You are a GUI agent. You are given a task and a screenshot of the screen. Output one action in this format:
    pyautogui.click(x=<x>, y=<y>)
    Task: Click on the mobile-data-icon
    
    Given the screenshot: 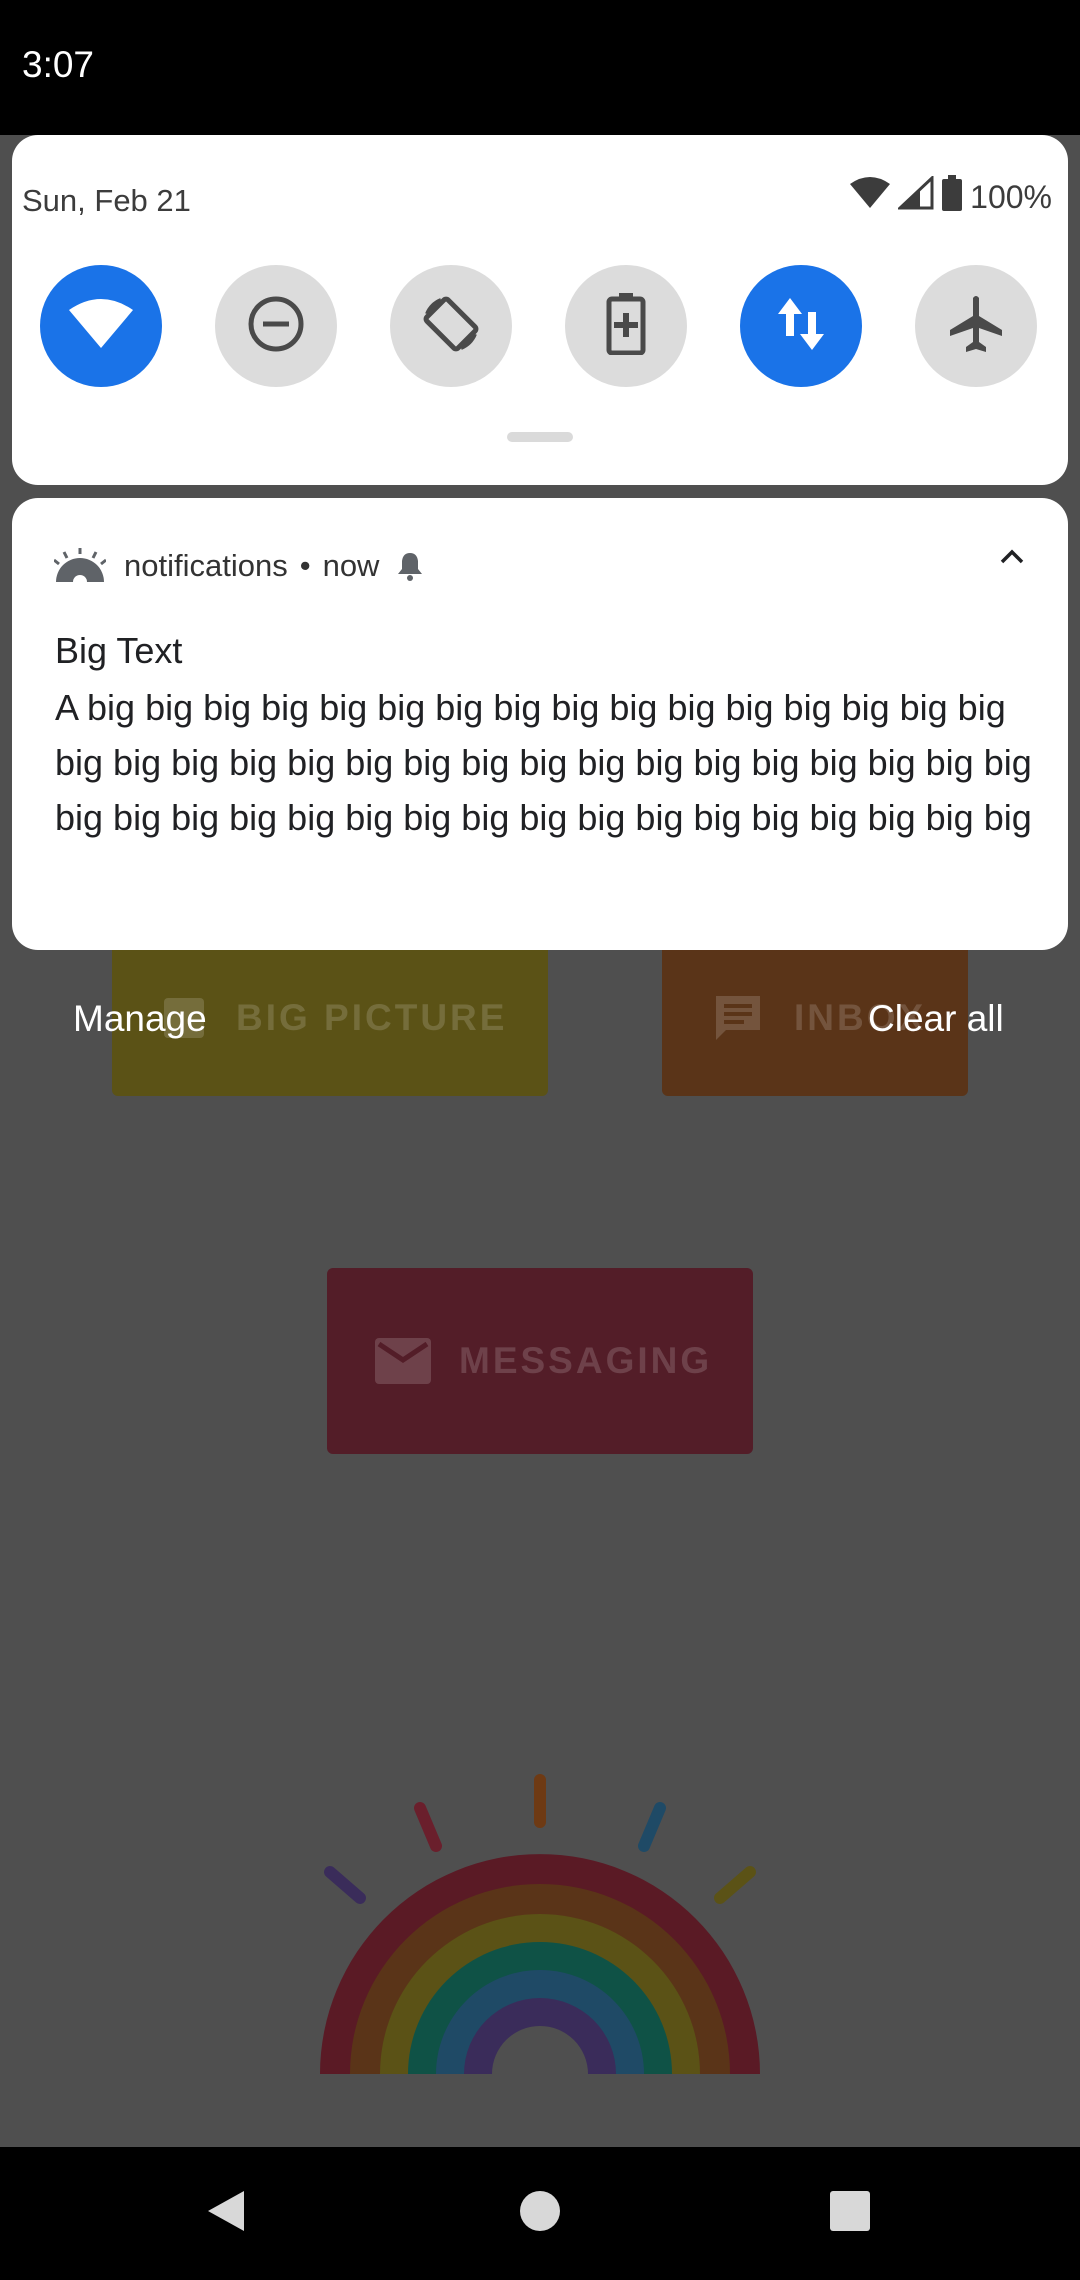 What is the action you would take?
    pyautogui.click(x=801, y=326)
    